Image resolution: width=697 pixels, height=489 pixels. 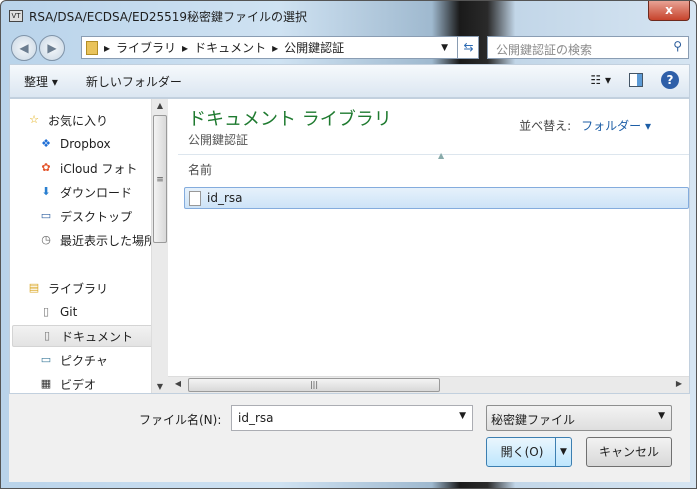 What do you see at coordinates (661, 416) in the screenshot?
I see `chevron-down-icon: ▼` at bounding box center [661, 416].